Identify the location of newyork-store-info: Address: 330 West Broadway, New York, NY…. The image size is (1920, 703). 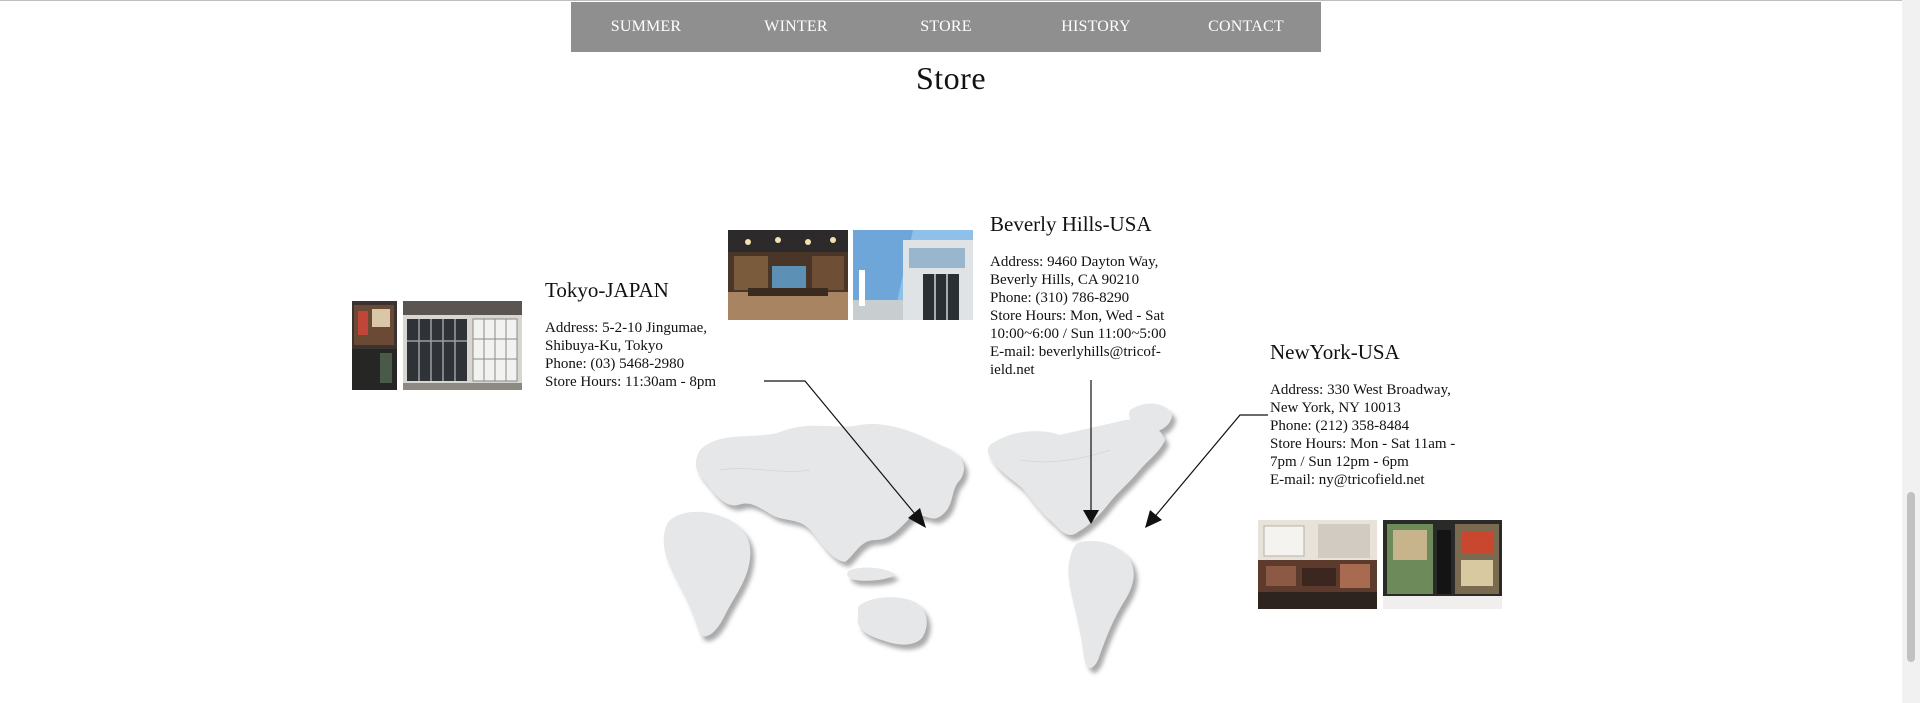
(1362, 435).